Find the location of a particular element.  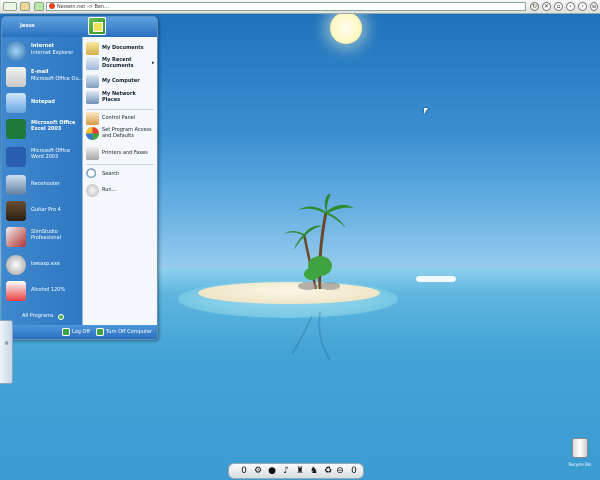

pinned-excel: Microsoft Office Excel 2003 is located at coordinates (42, 129).